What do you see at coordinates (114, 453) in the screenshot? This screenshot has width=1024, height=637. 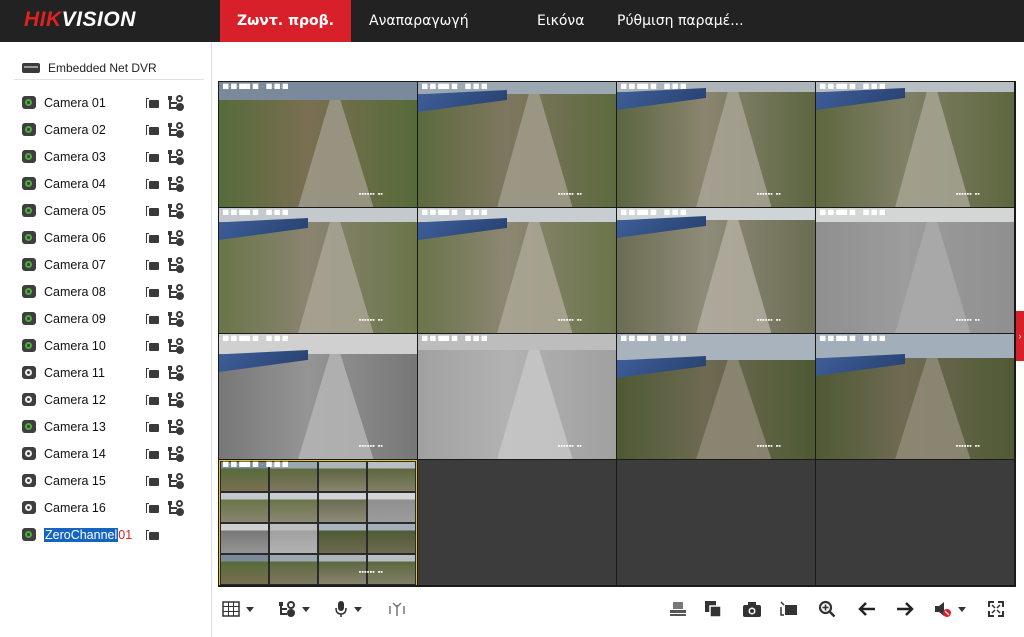 I see `camera-item: Camera 14` at bounding box center [114, 453].